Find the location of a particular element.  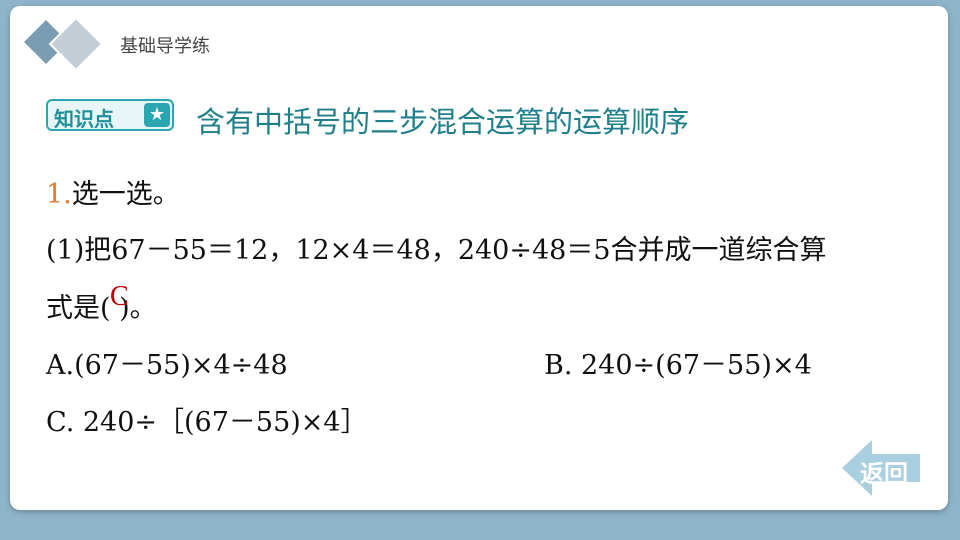

header-title: 基础导学练 is located at coordinates (165, 46).